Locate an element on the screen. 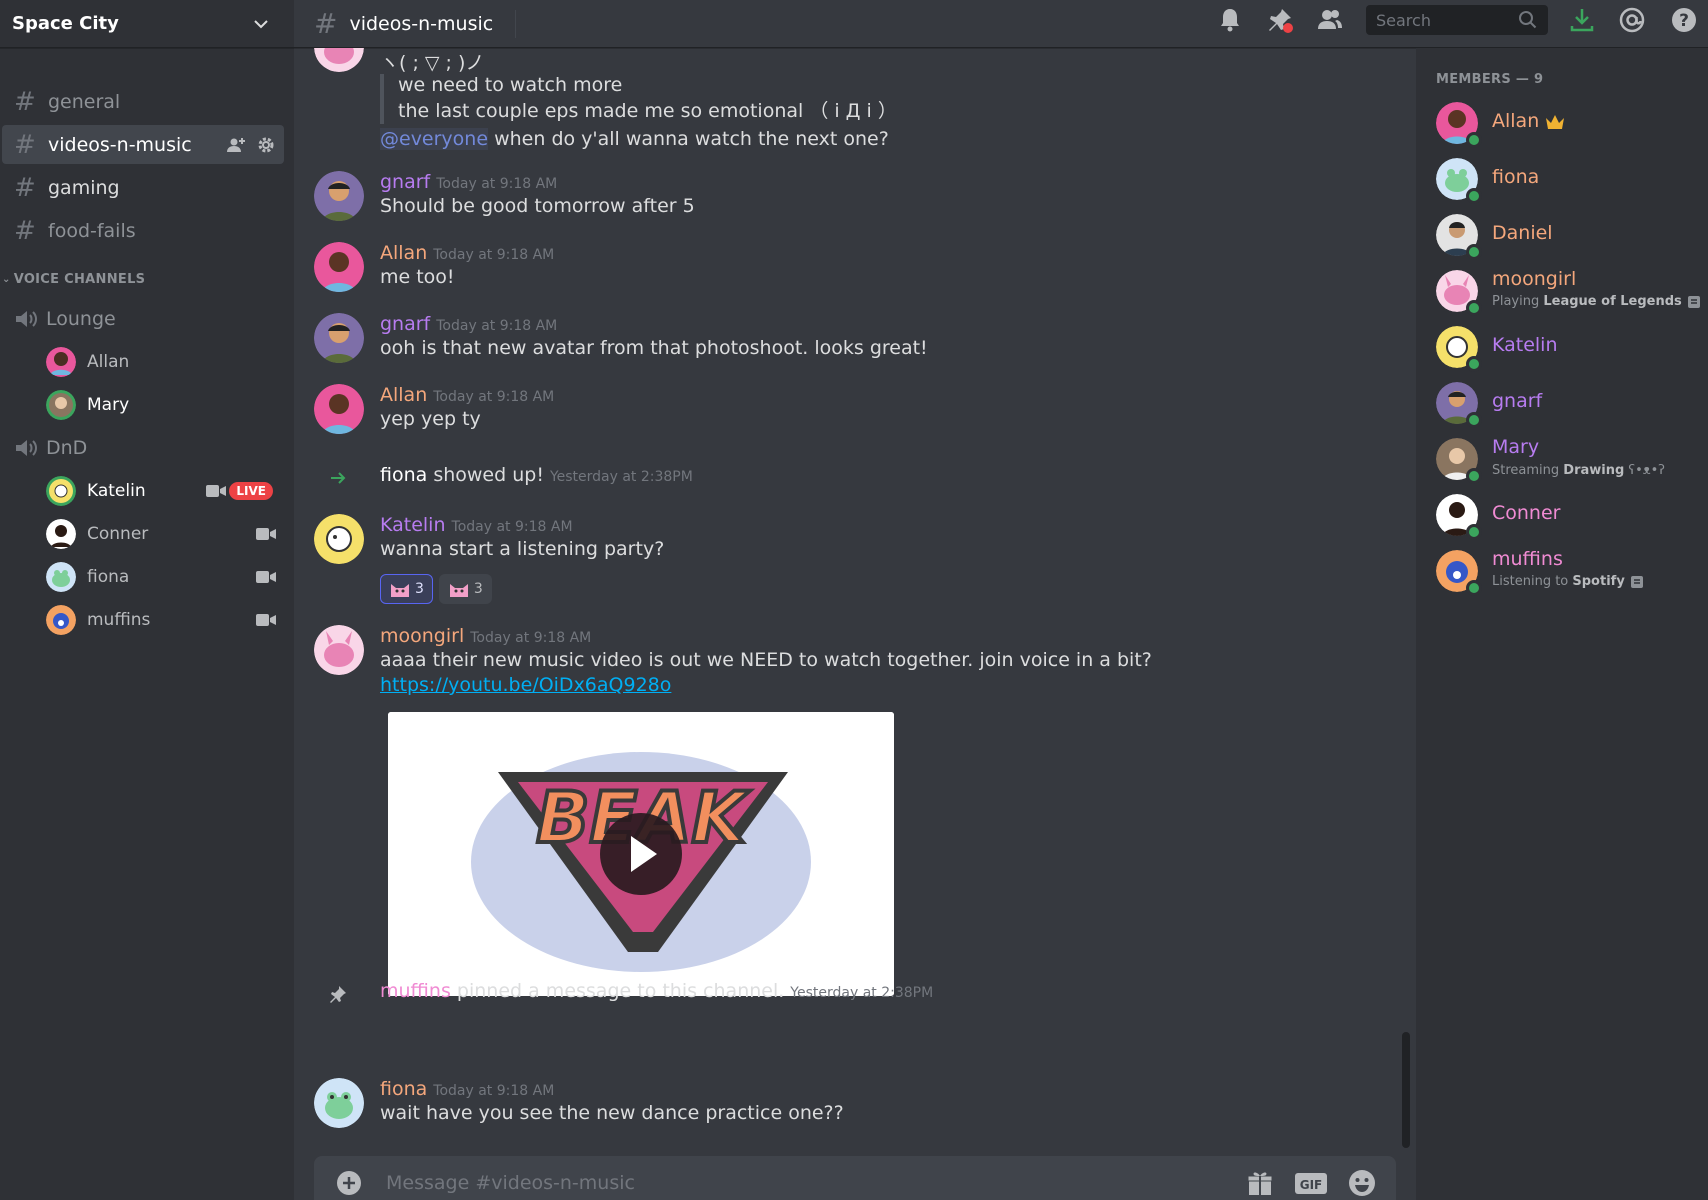  quote-line: we need to watch more is located at coordinates (510, 85).